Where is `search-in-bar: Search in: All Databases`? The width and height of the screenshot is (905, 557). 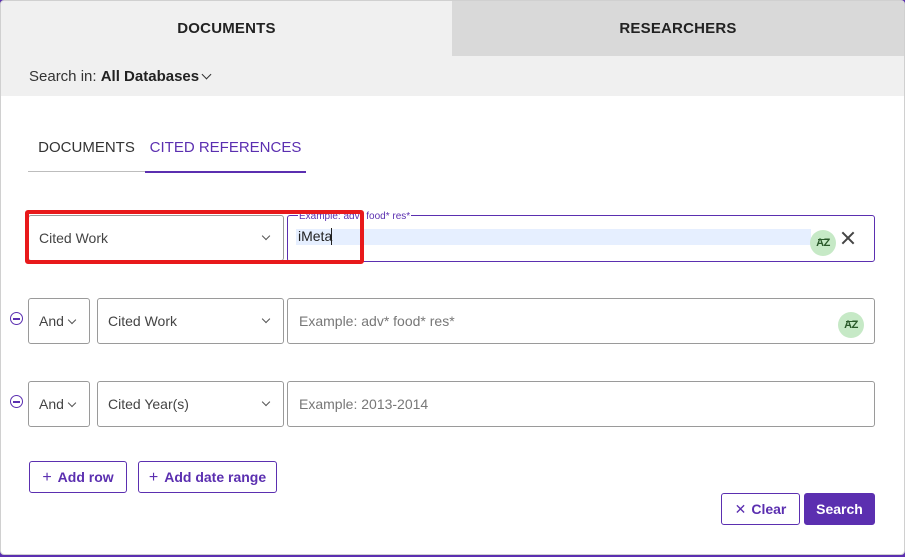 search-in-bar: Search in: All Databases is located at coordinates (452, 76).